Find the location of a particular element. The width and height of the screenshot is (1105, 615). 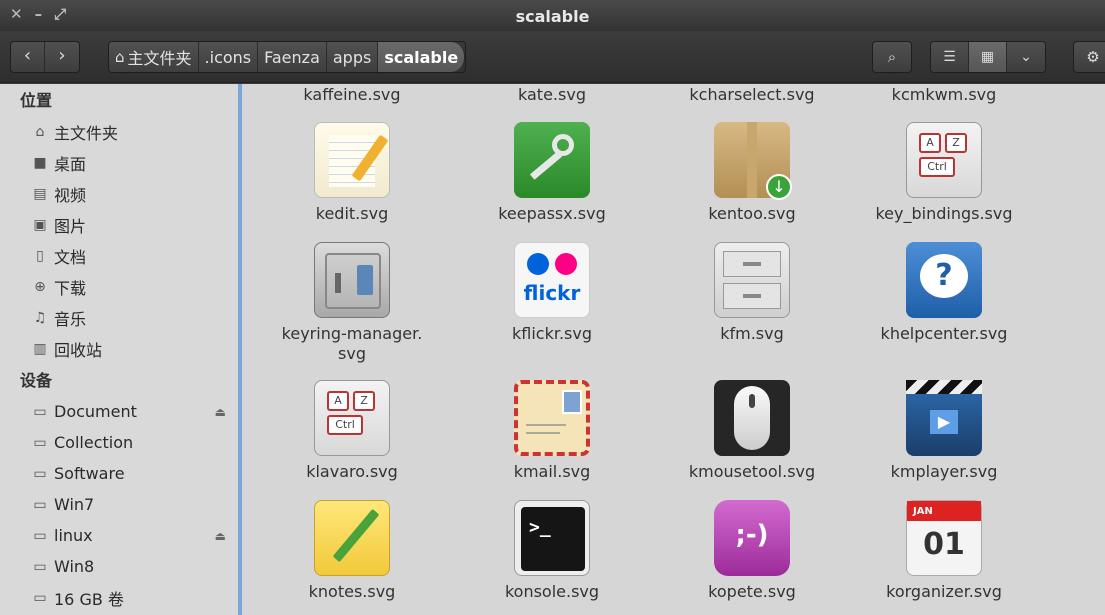

file-name: kentoo.svg is located at coordinates (752, 213).